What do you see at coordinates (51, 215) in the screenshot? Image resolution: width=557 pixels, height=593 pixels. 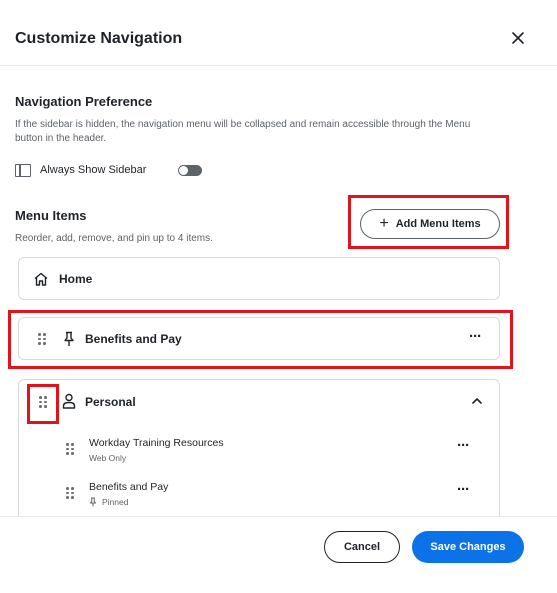 I see `menu-items-title: Menu Items` at bounding box center [51, 215].